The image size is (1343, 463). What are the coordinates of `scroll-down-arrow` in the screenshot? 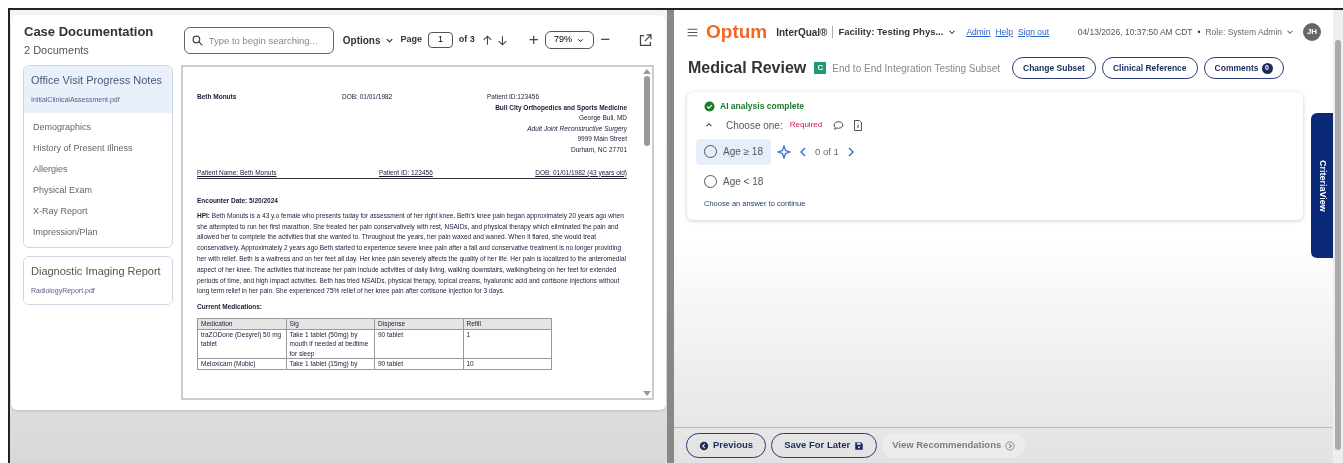 It's located at (646, 393).